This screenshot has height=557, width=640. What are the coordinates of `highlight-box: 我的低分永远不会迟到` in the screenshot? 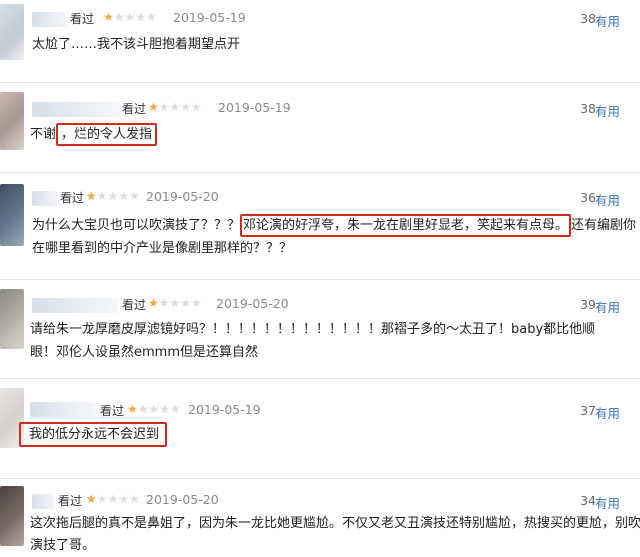 It's located at (93, 434).